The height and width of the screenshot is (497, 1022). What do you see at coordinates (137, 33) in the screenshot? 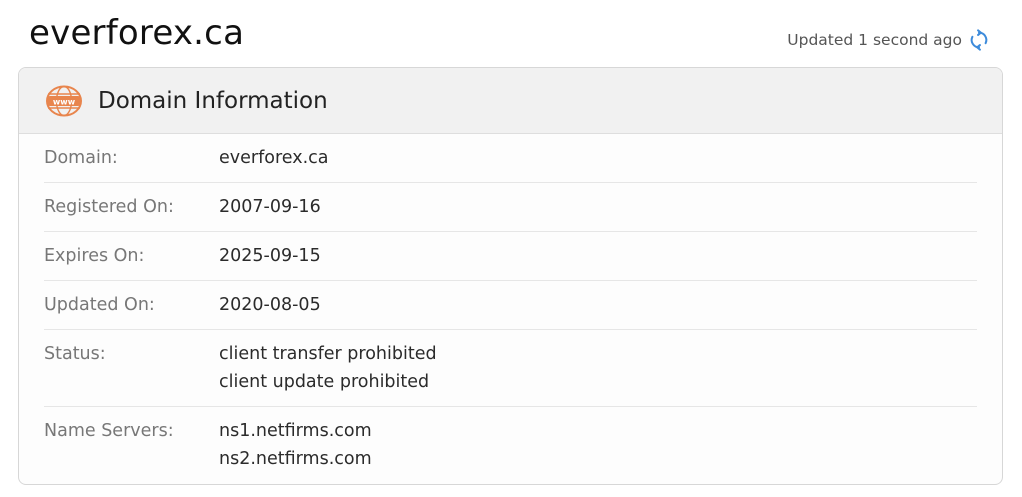
I see `page-title: everforex.ca` at bounding box center [137, 33].